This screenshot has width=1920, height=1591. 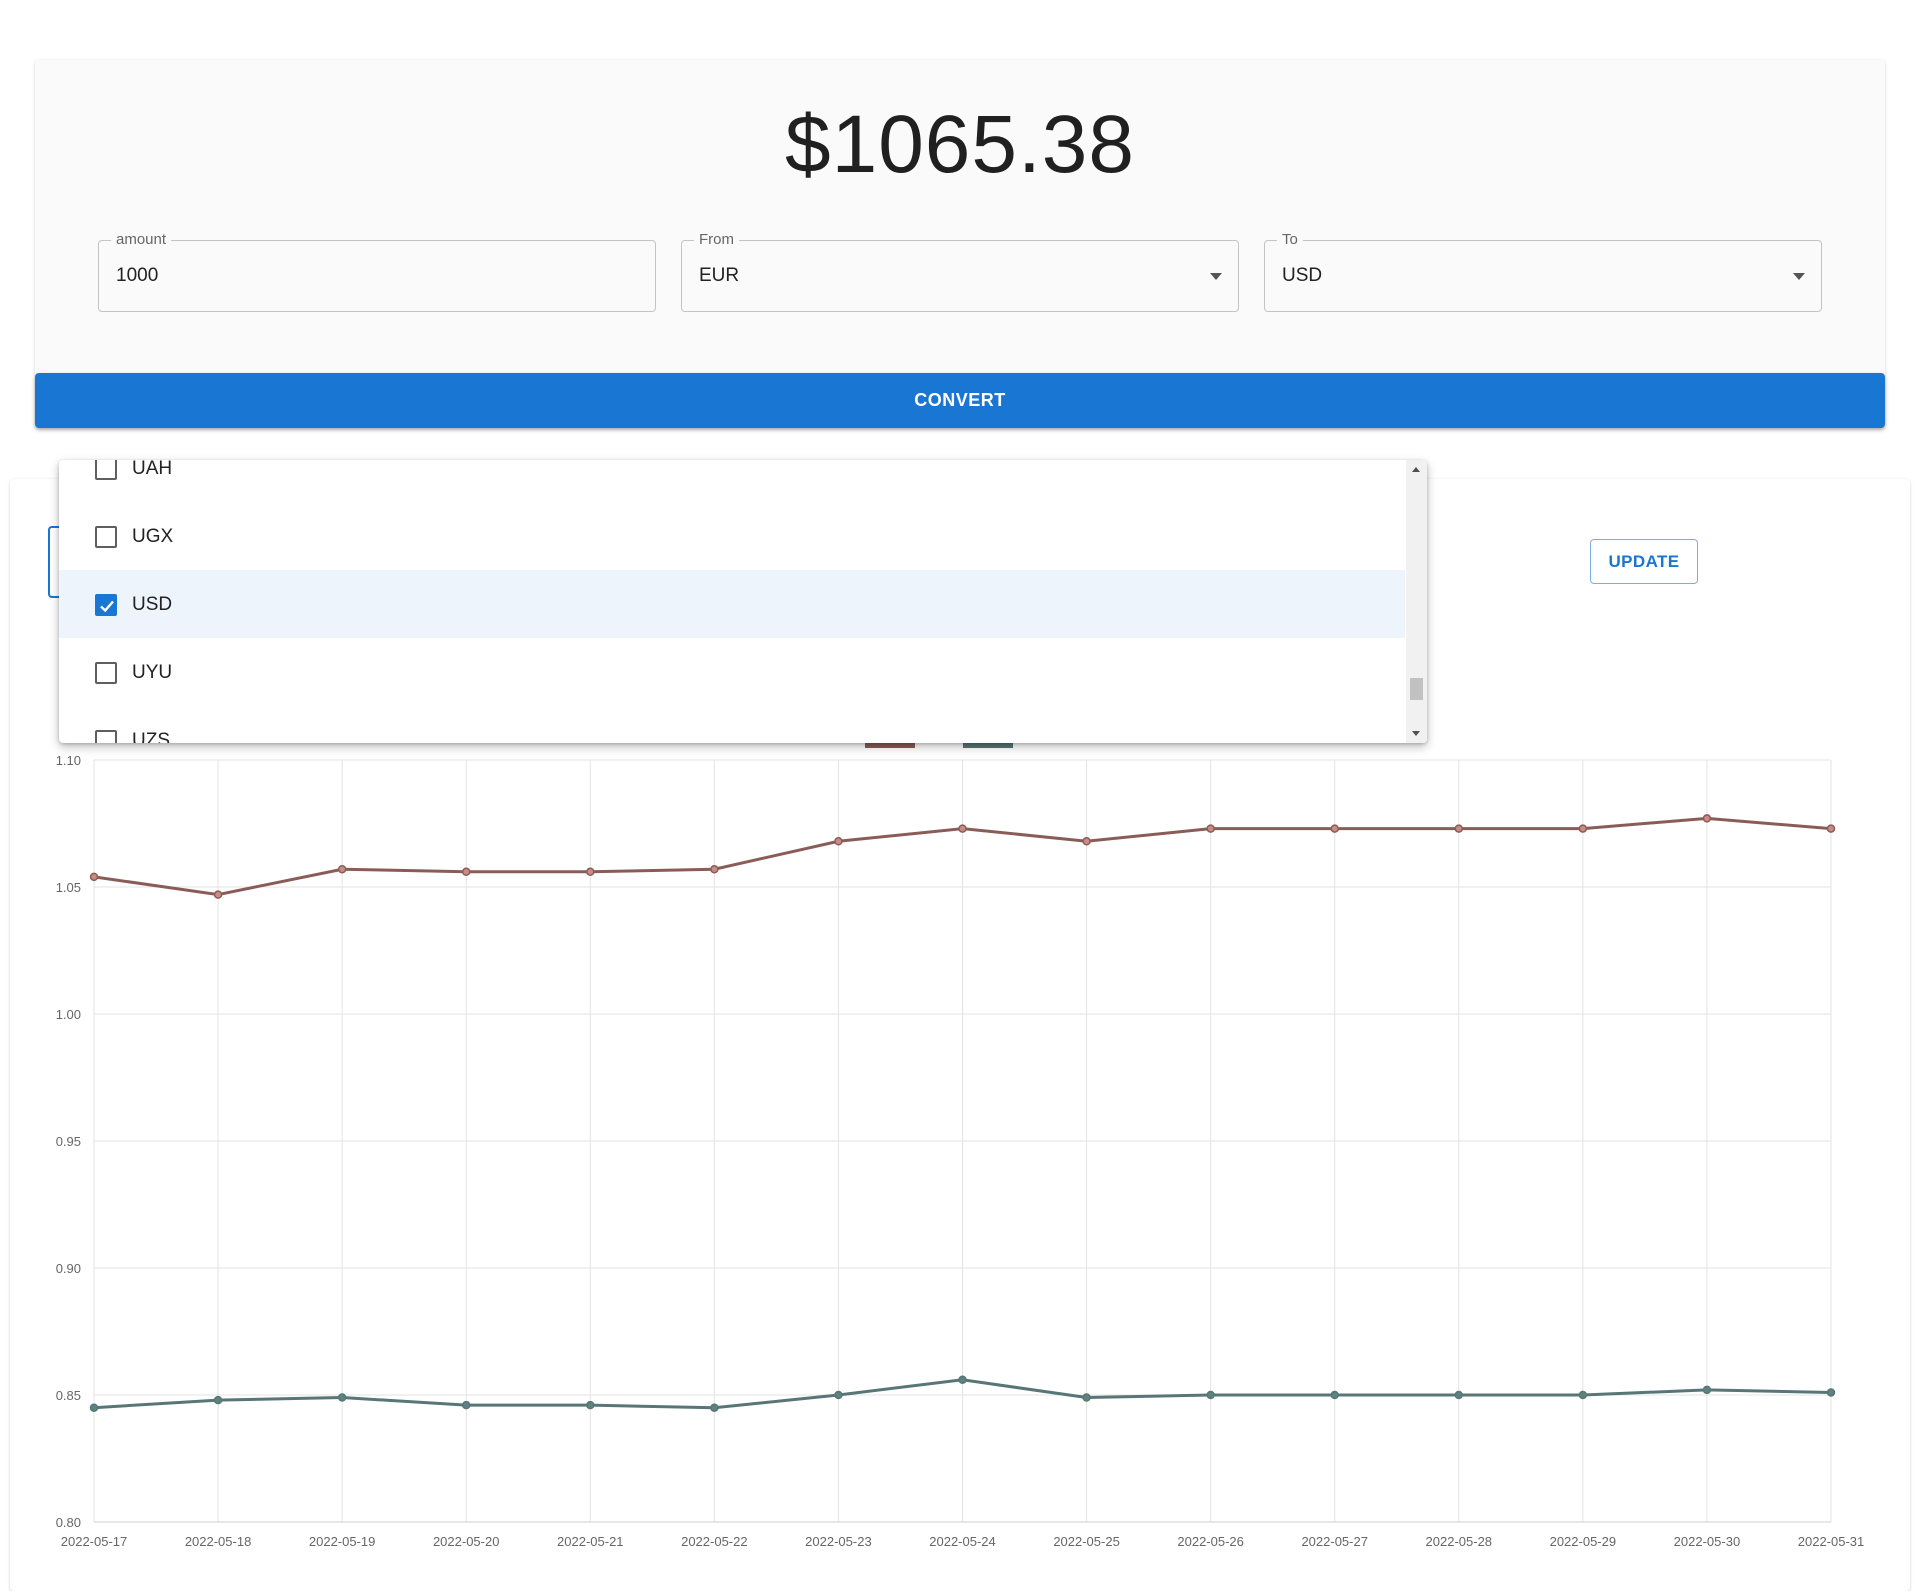 I want to click on currency-option-usd: USD, so click(x=732, y=604).